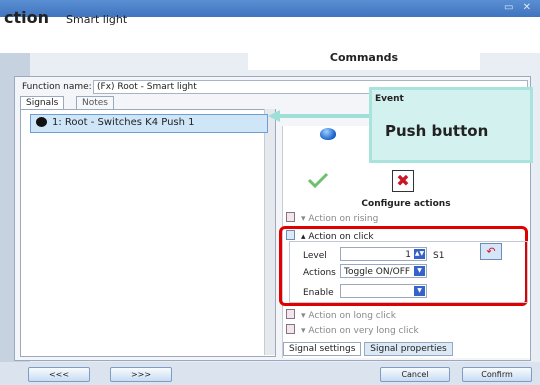  What do you see at coordinates (318, 180) in the screenshot?
I see `checkmark-icon` at bounding box center [318, 180].